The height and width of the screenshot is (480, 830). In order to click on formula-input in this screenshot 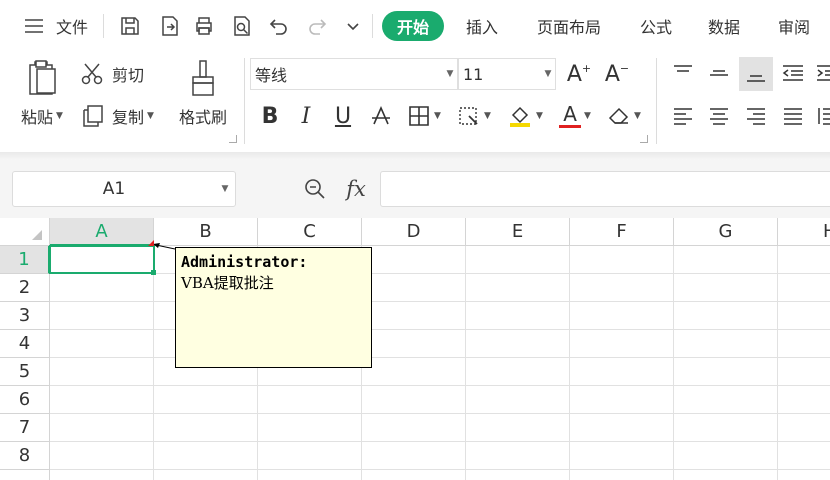, I will do `click(605, 189)`.